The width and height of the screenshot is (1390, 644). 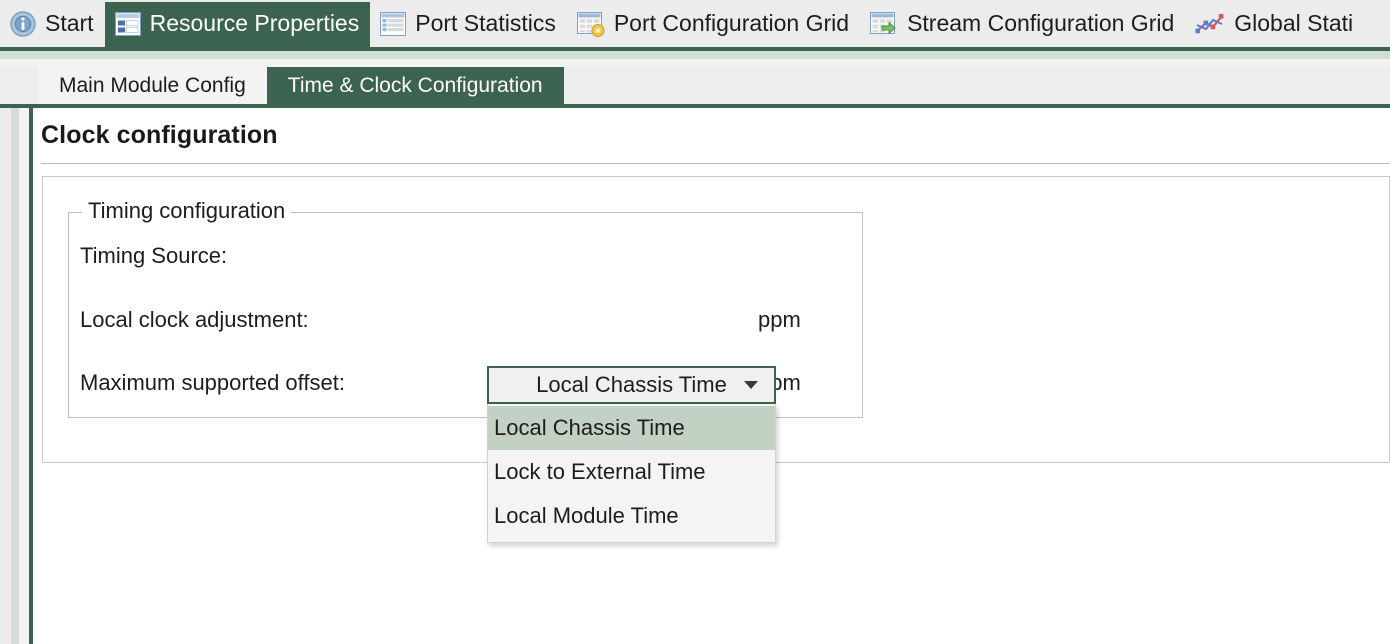 What do you see at coordinates (589, 427) in the screenshot?
I see `dropdown-option-label: Local Chassis Time` at bounding box center [589, 427].